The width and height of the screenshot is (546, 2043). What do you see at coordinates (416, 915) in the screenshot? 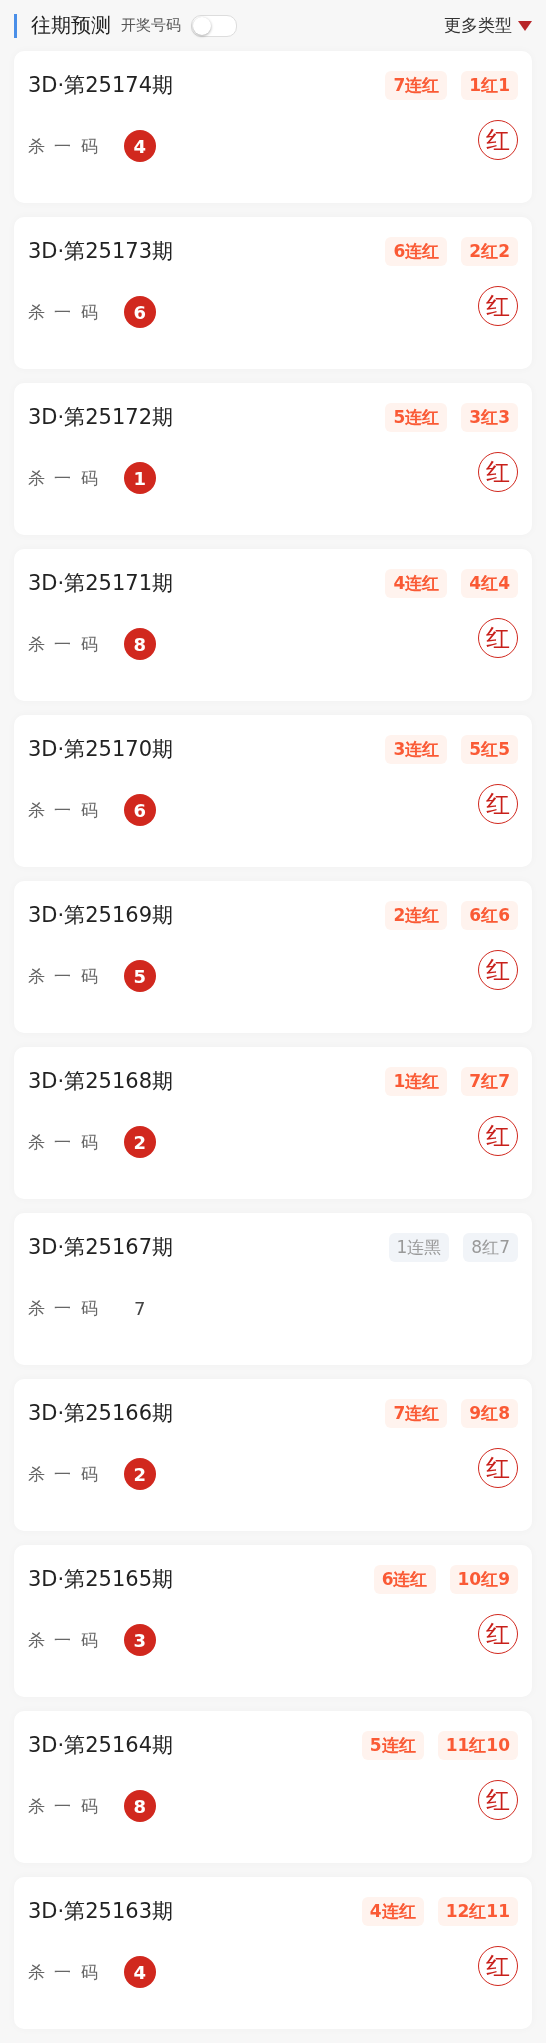
I see `streak-tag: 2连红` at bounding box center [416, 915].